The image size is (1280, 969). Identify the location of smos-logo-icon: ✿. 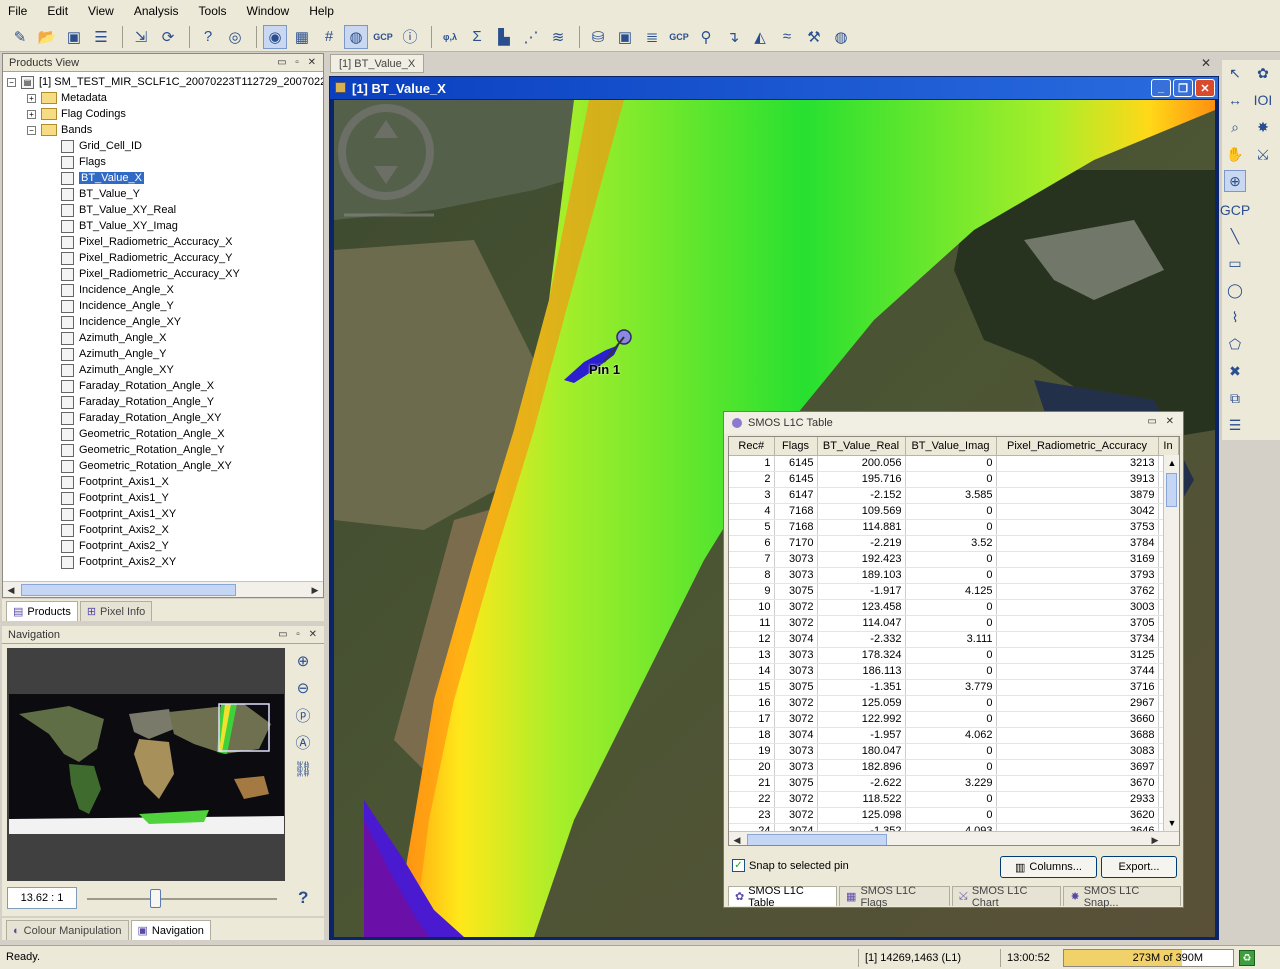
(1263, 73).